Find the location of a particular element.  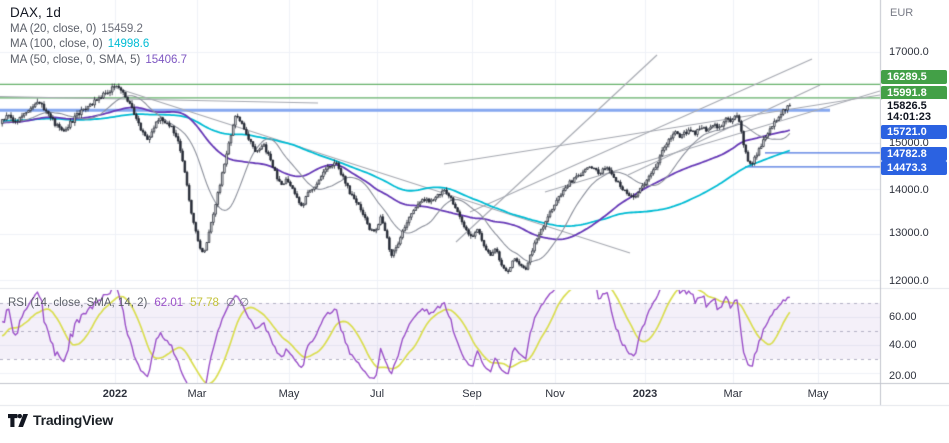

symbol-title: DAX, 1d is located at coordinates (98, 12).